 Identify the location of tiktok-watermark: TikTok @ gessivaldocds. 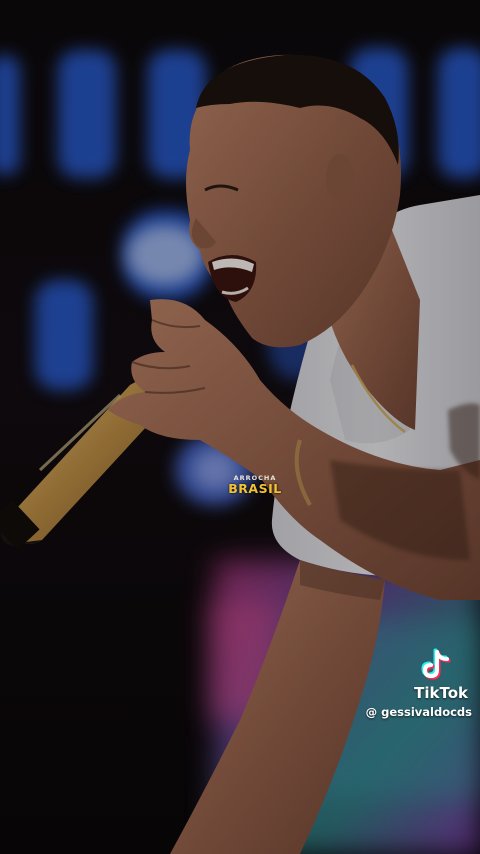
(419, 681).